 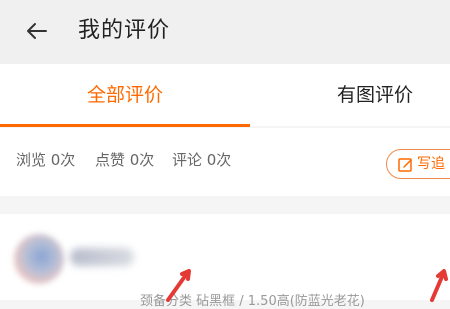 I want to click on write-follow-up-review-button: 写追, so click(x=418, y=164).